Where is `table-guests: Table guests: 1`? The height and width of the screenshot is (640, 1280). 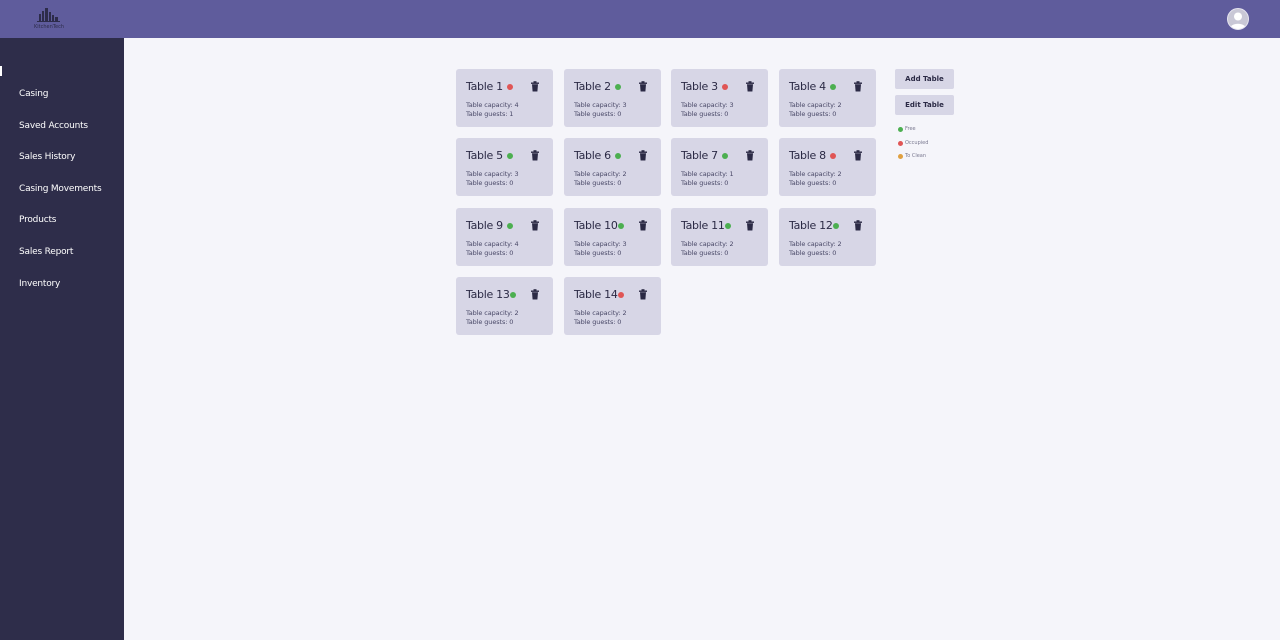
table-guests: Table guests: 1 is located at coordinates (490, 114).